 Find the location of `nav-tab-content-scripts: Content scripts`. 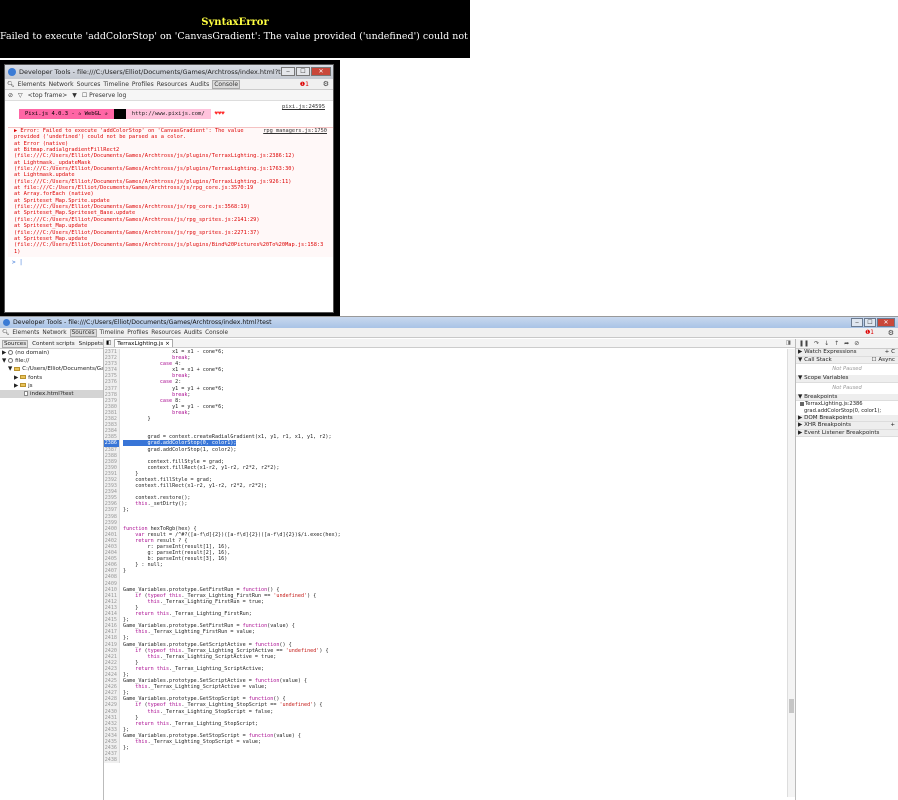

nav-tab-content-scripts: Content scripts is located at coordinates (53, 344).